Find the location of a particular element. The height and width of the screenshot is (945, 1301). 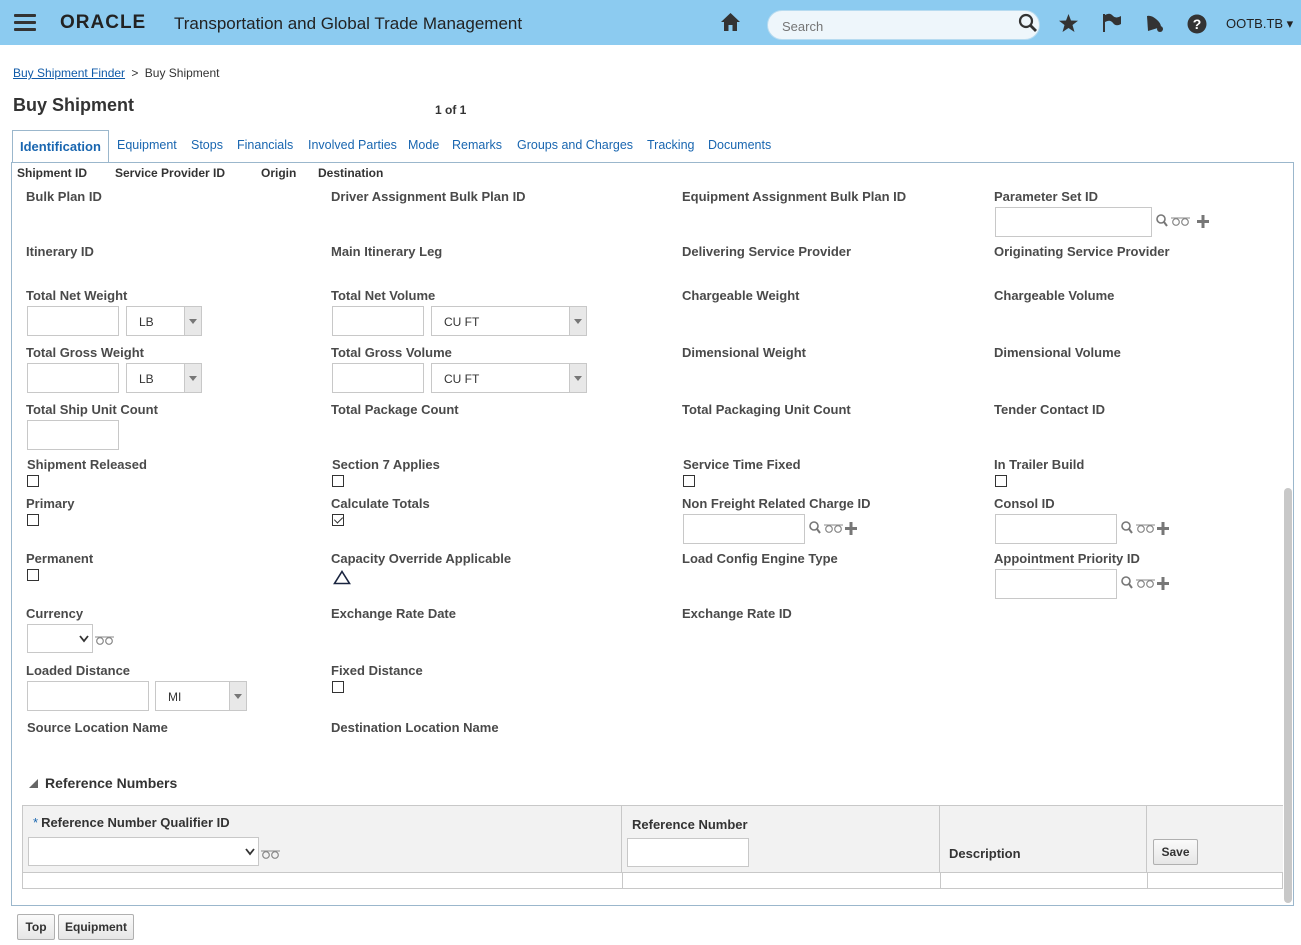

net-volume-uom-select: CU FT is located at coordinates (509, 321).